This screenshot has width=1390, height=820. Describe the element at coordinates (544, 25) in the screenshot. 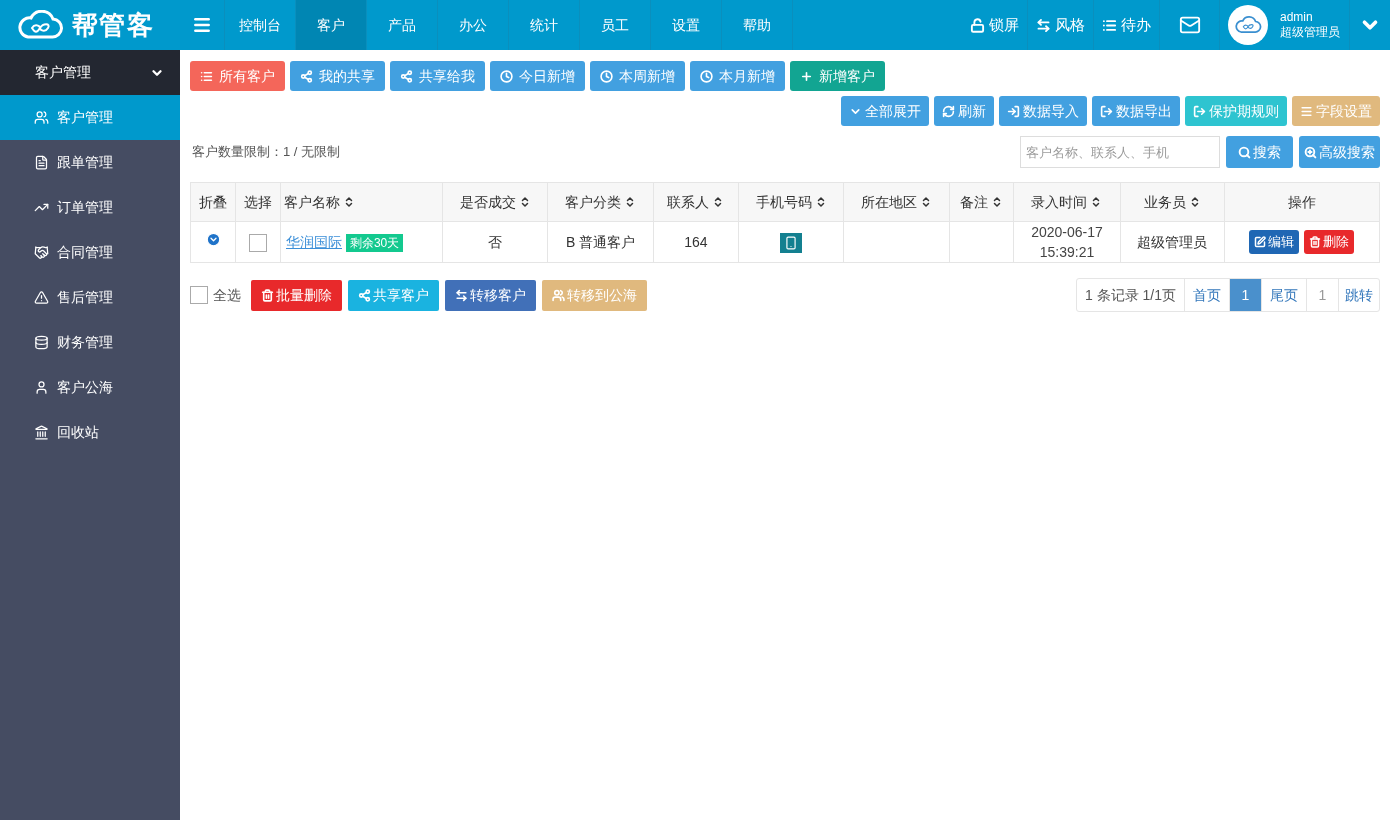

I see `nav-tab: 统计` at that location.